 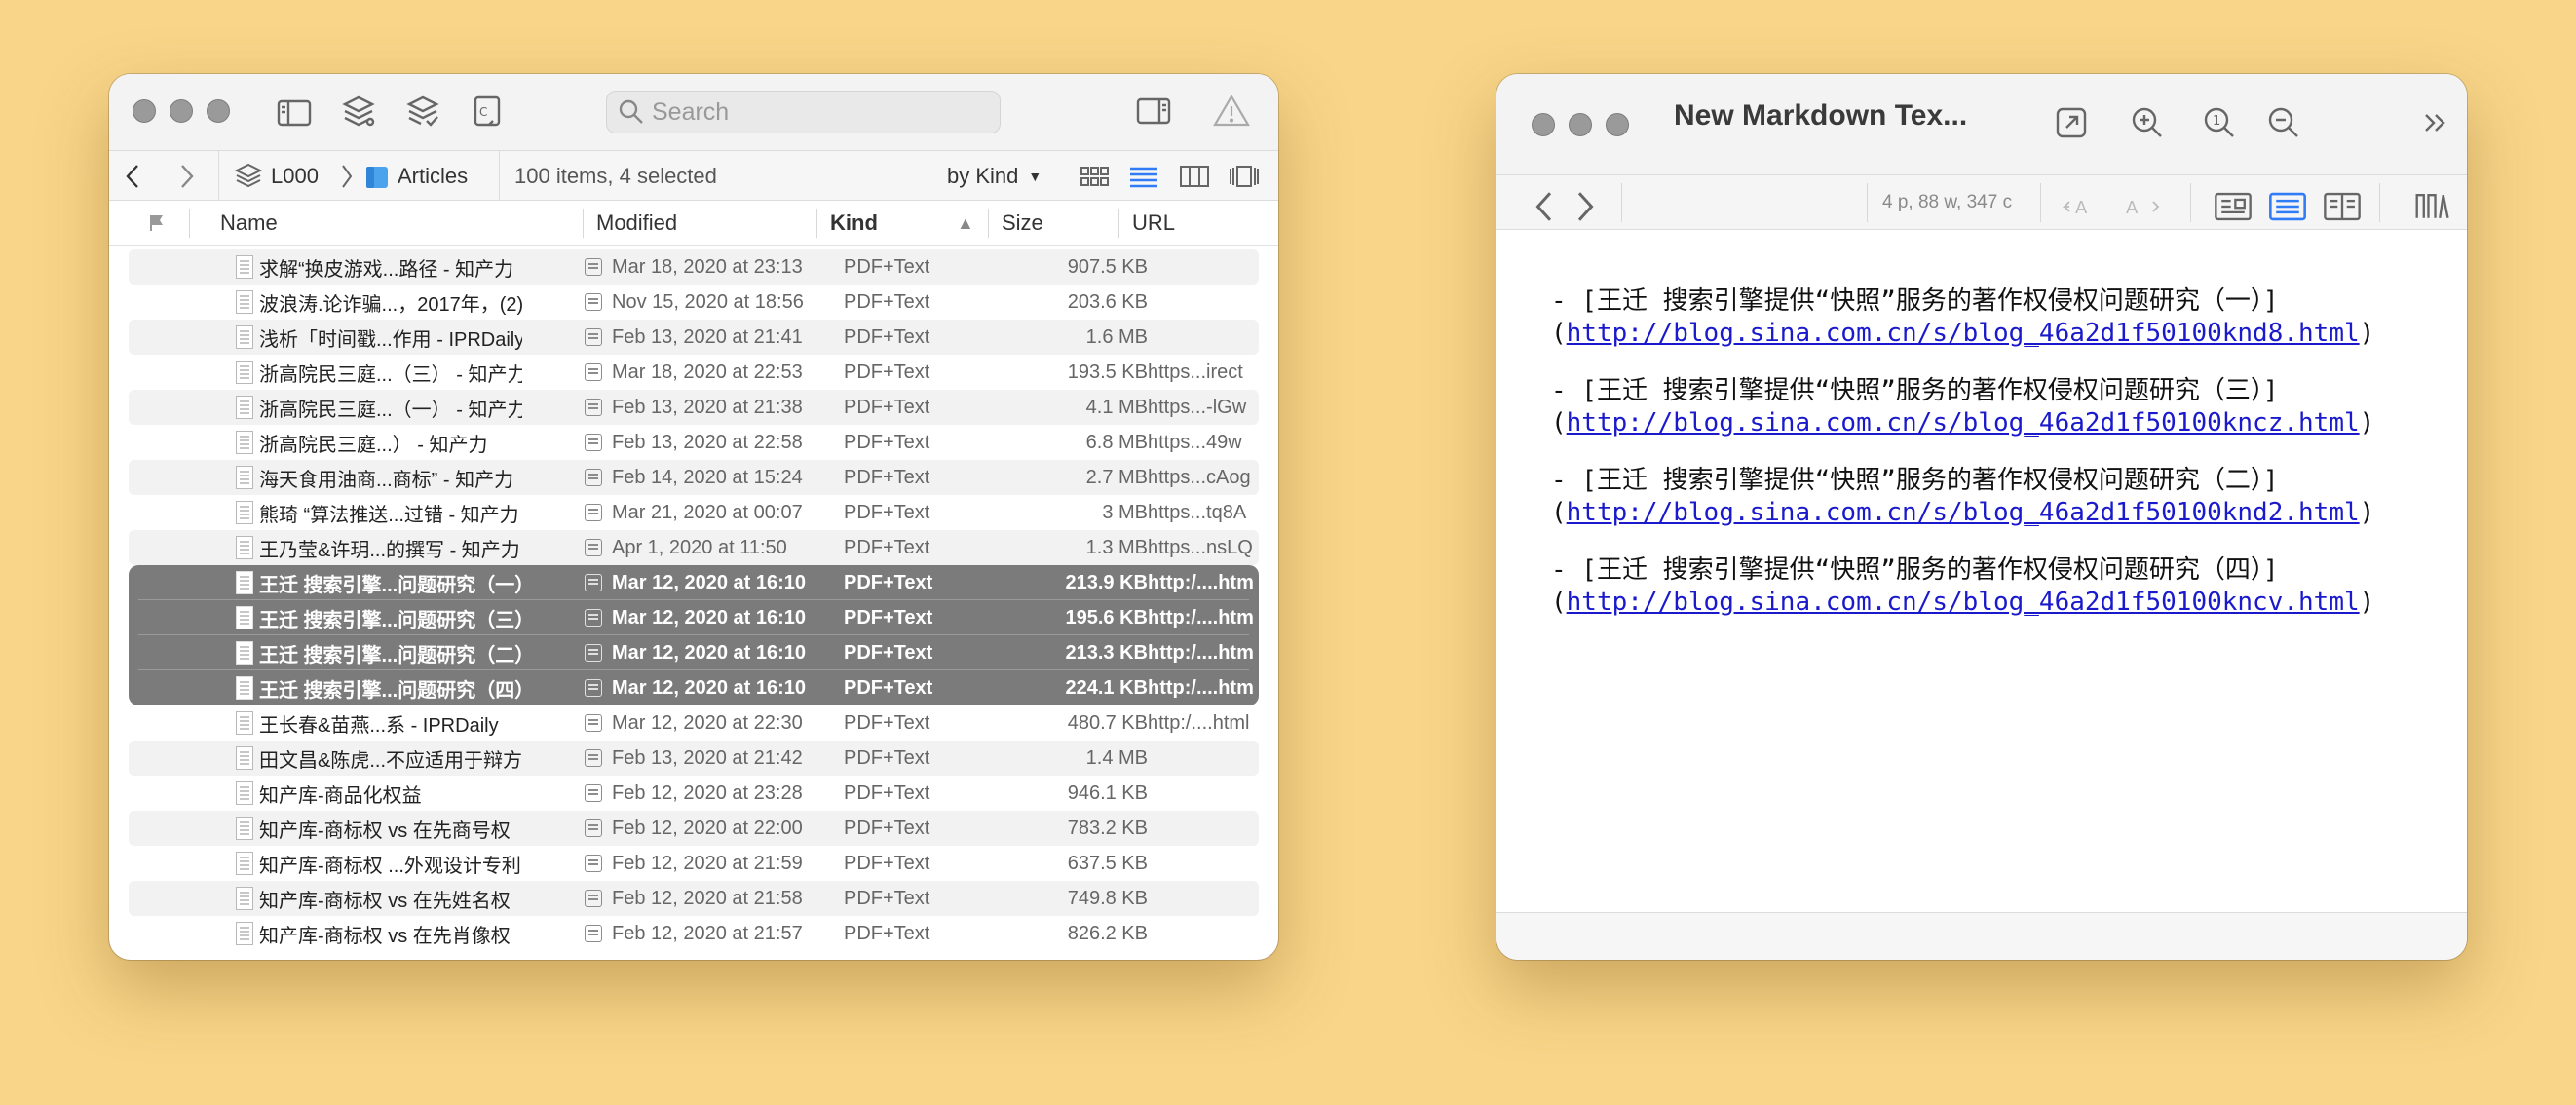 What do you see at coordinates (1107, 687) in the screenshot?
I see `cell-size: 224.1 KB` at bounding box center [1107, 687].